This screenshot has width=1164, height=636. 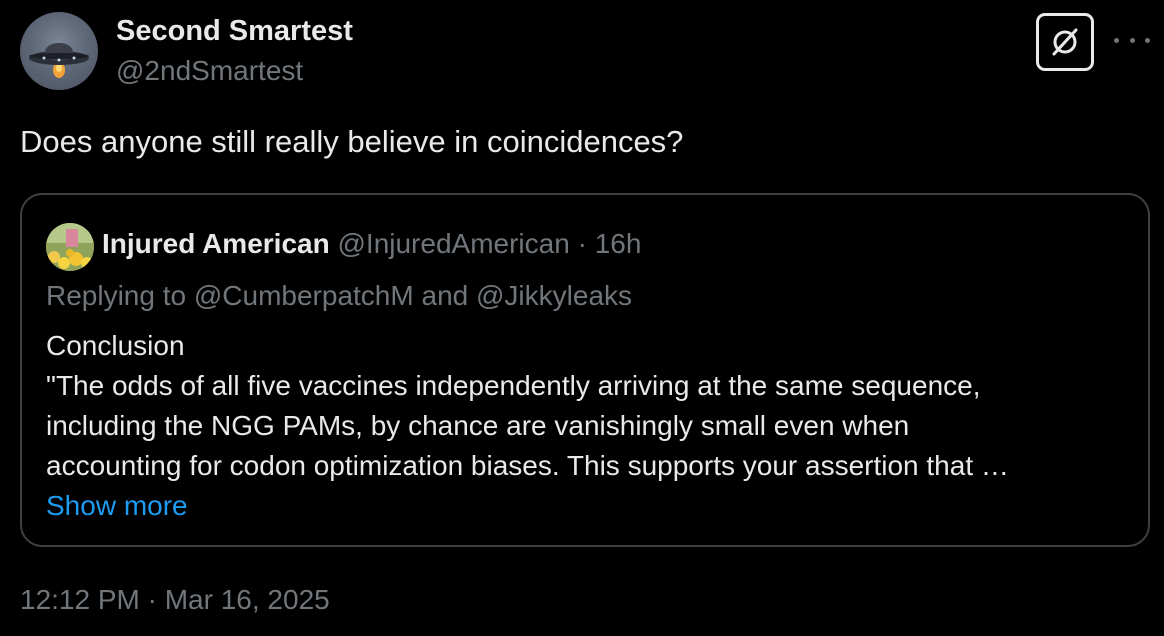 What do you see at coordinates (554, 295) in the screenshot?
I see `replying-mention-2: @Jikkyleaks` at bounding box center [554, 295].